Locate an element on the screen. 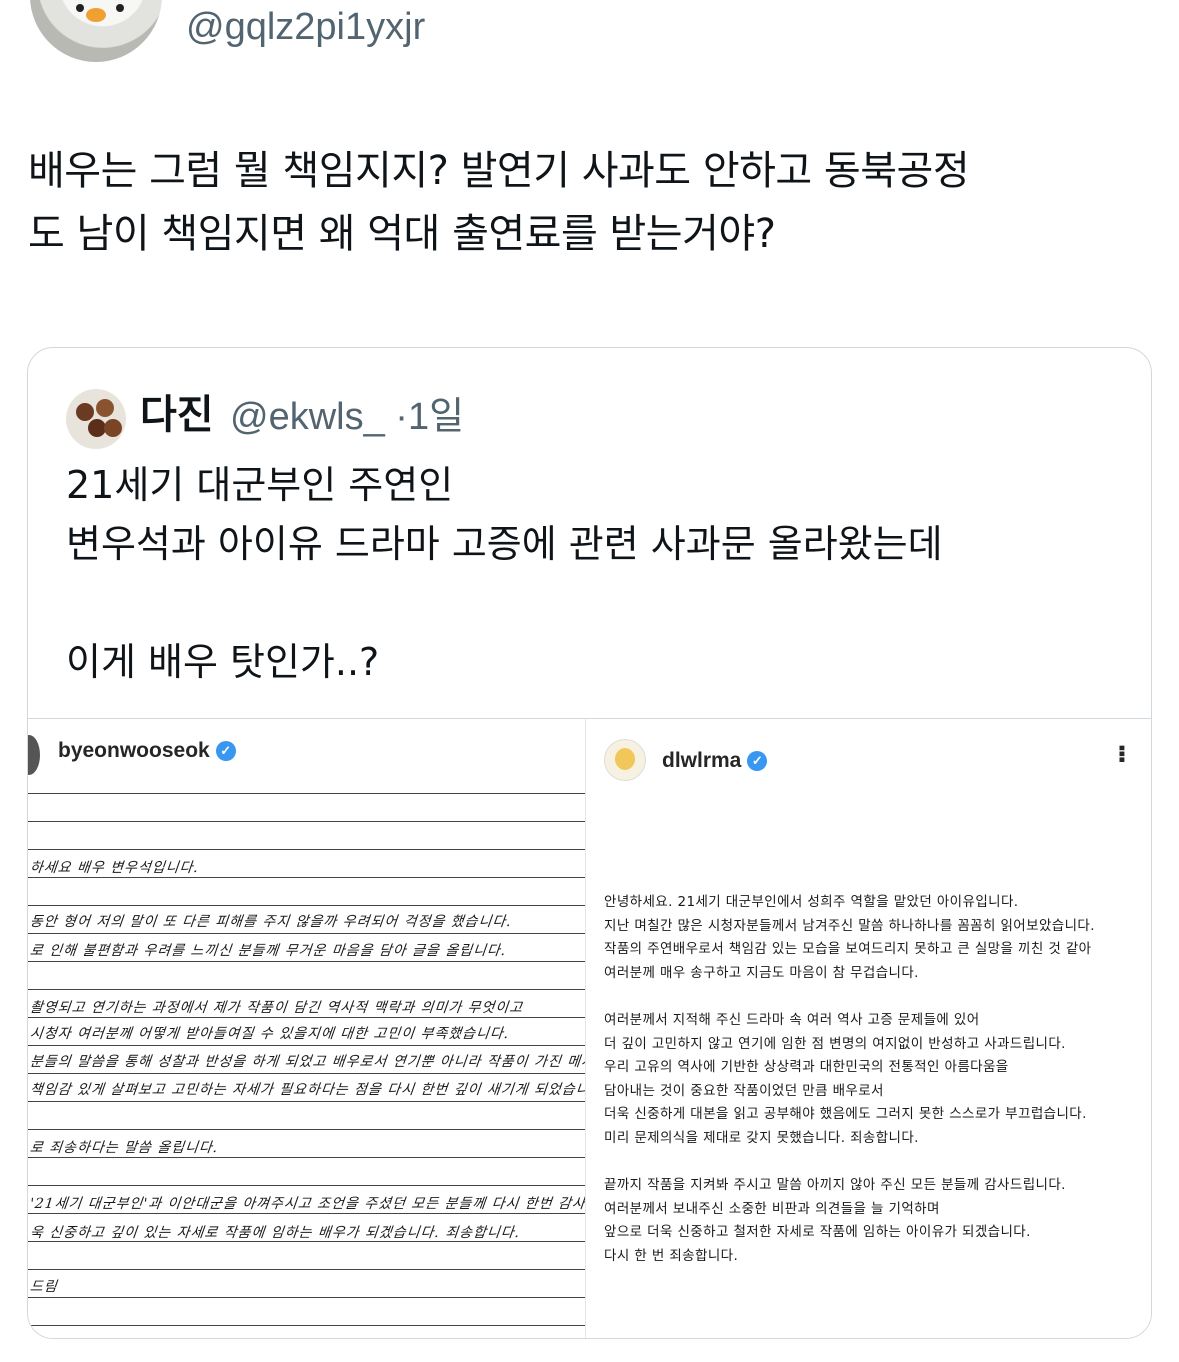  handwritten-line: 드림 is located at coordinates (44, 1287).